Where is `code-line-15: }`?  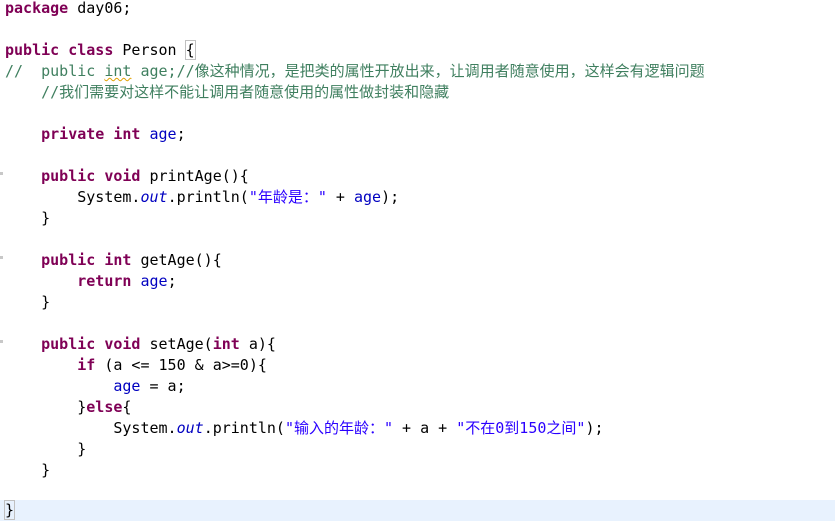 code-line-15: } is located at coordinates (417, 302).